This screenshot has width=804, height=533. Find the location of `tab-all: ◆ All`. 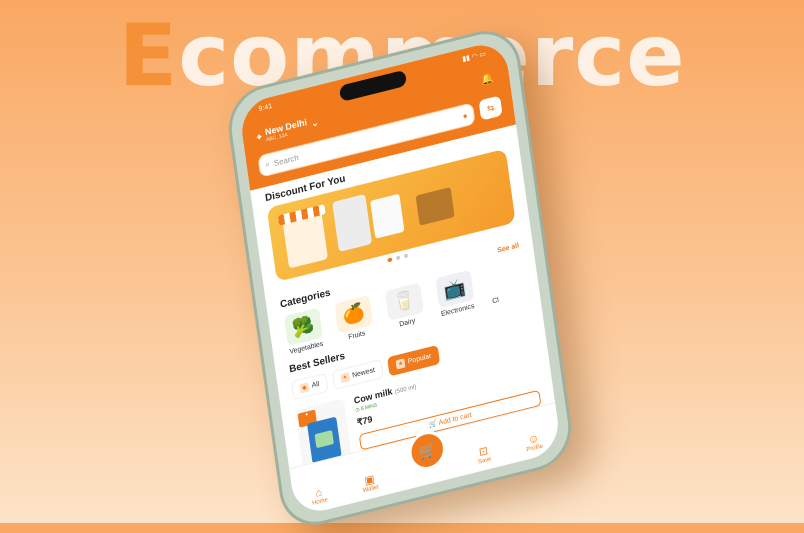

tab-all: ◆ All is located at coordinates (310, 386).